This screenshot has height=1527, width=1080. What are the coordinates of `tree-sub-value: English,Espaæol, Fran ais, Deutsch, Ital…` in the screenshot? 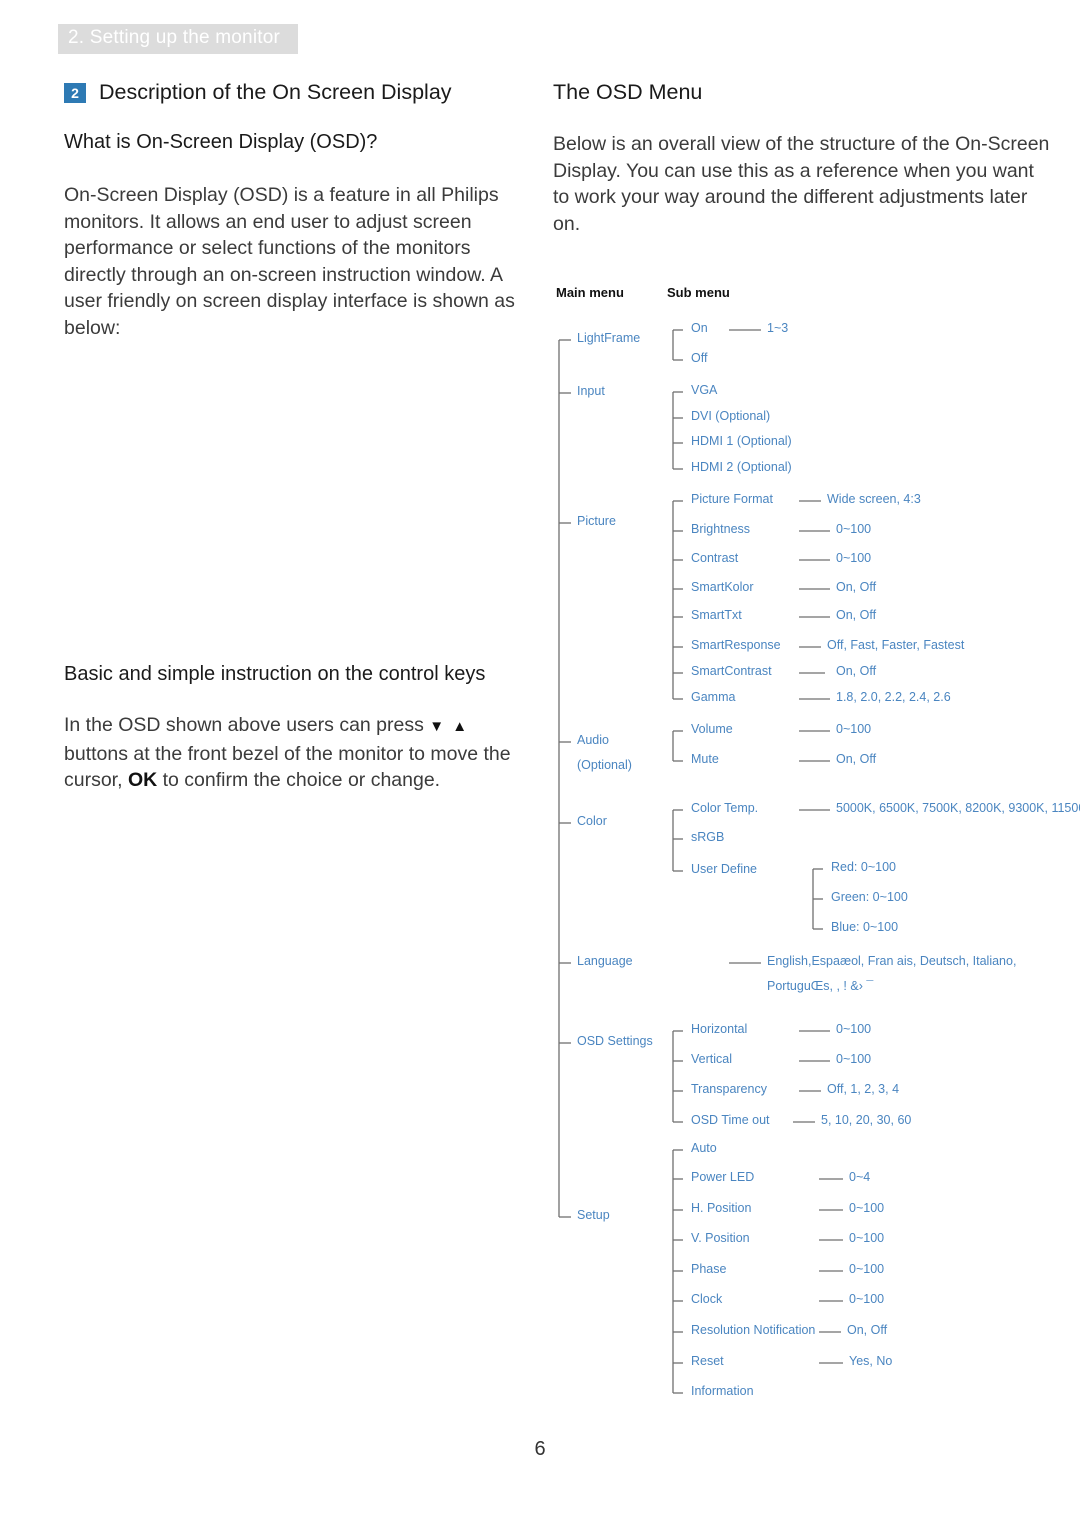 It's located at (892, 961).